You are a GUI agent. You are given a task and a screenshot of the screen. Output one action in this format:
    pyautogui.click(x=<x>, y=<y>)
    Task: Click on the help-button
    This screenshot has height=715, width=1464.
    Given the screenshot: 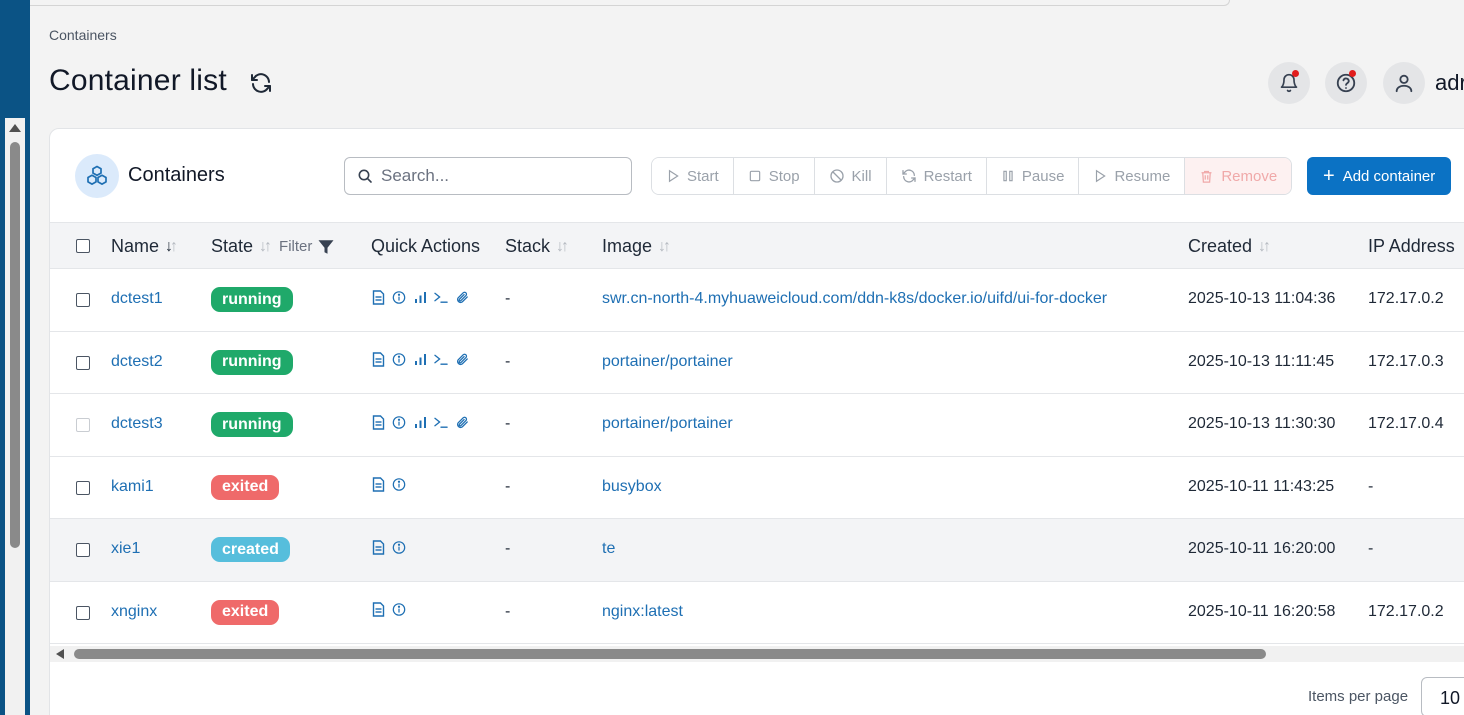 What is the action you would take?
    pyautogui.click(x=1346, y=83)
    